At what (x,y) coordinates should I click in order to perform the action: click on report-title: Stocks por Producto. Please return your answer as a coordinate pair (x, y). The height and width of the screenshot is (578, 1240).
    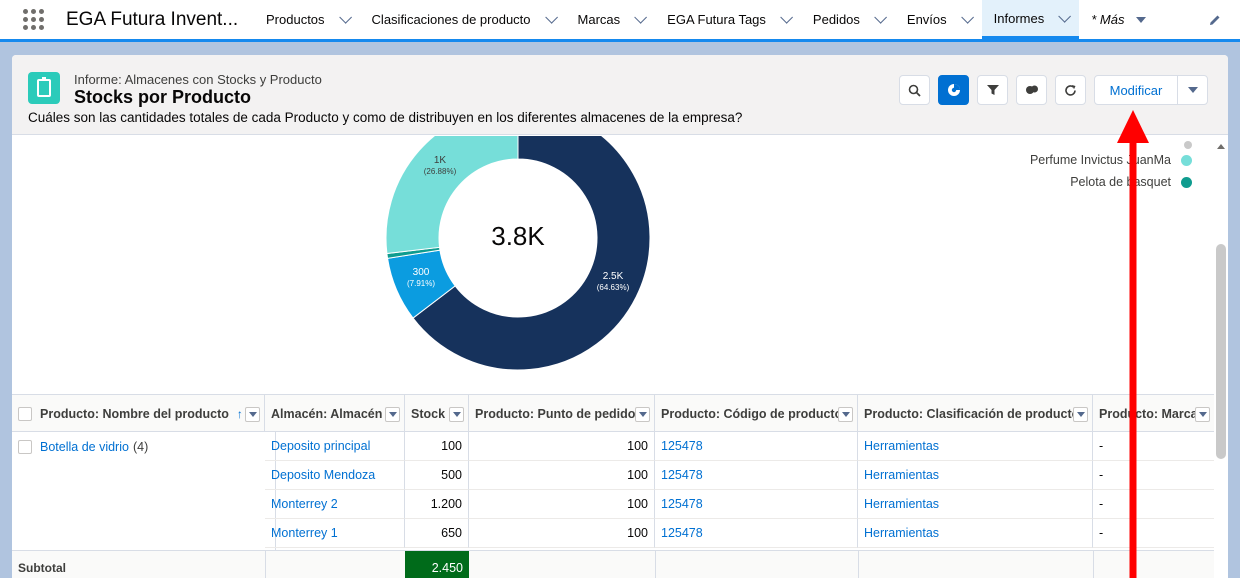
    Looking at the image, I should click on (163, 97).